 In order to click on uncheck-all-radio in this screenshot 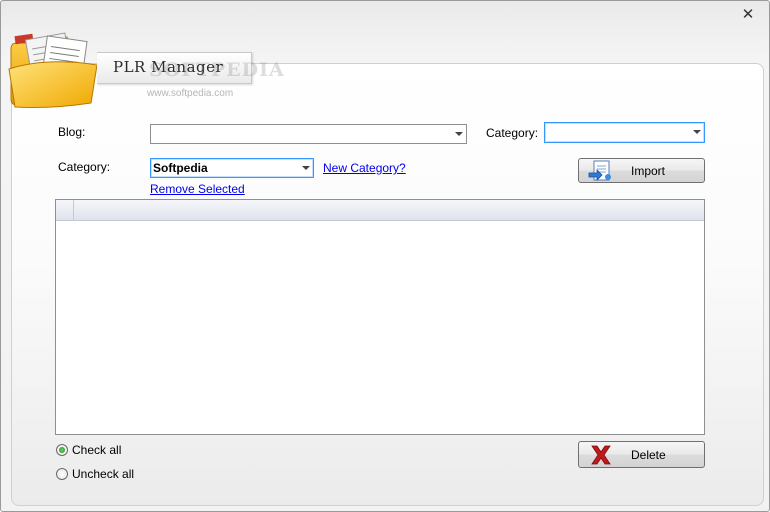, I will do `click(62, 474)`.